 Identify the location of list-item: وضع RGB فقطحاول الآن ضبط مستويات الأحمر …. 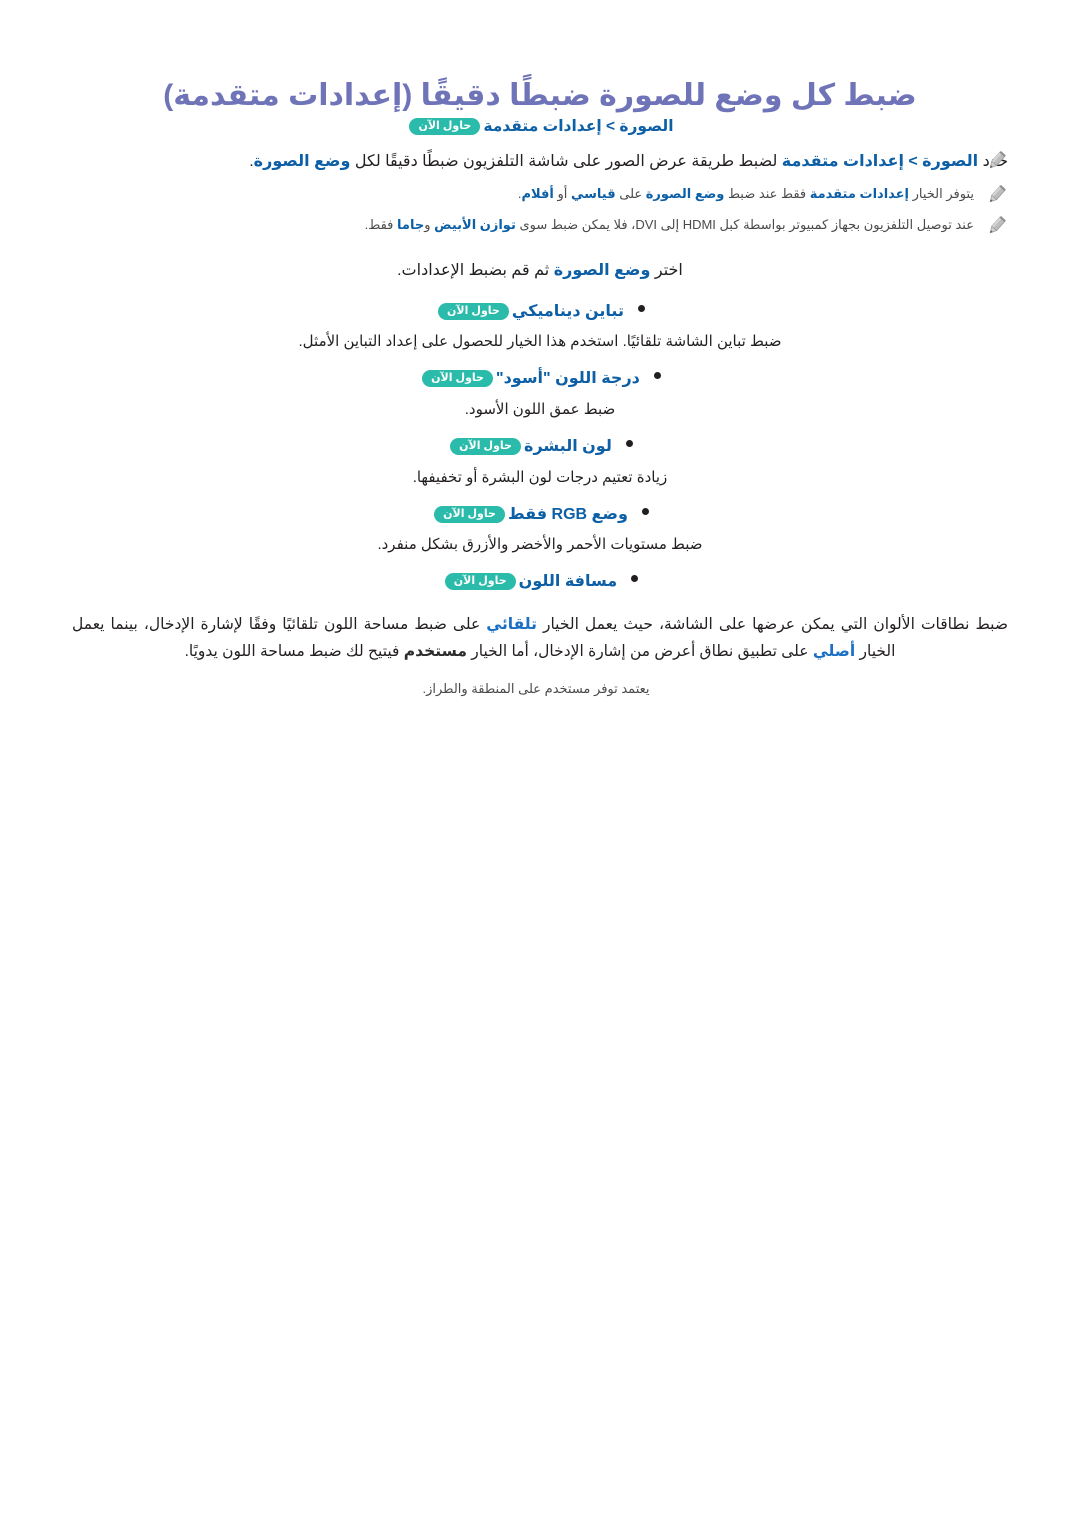
(540, 530).